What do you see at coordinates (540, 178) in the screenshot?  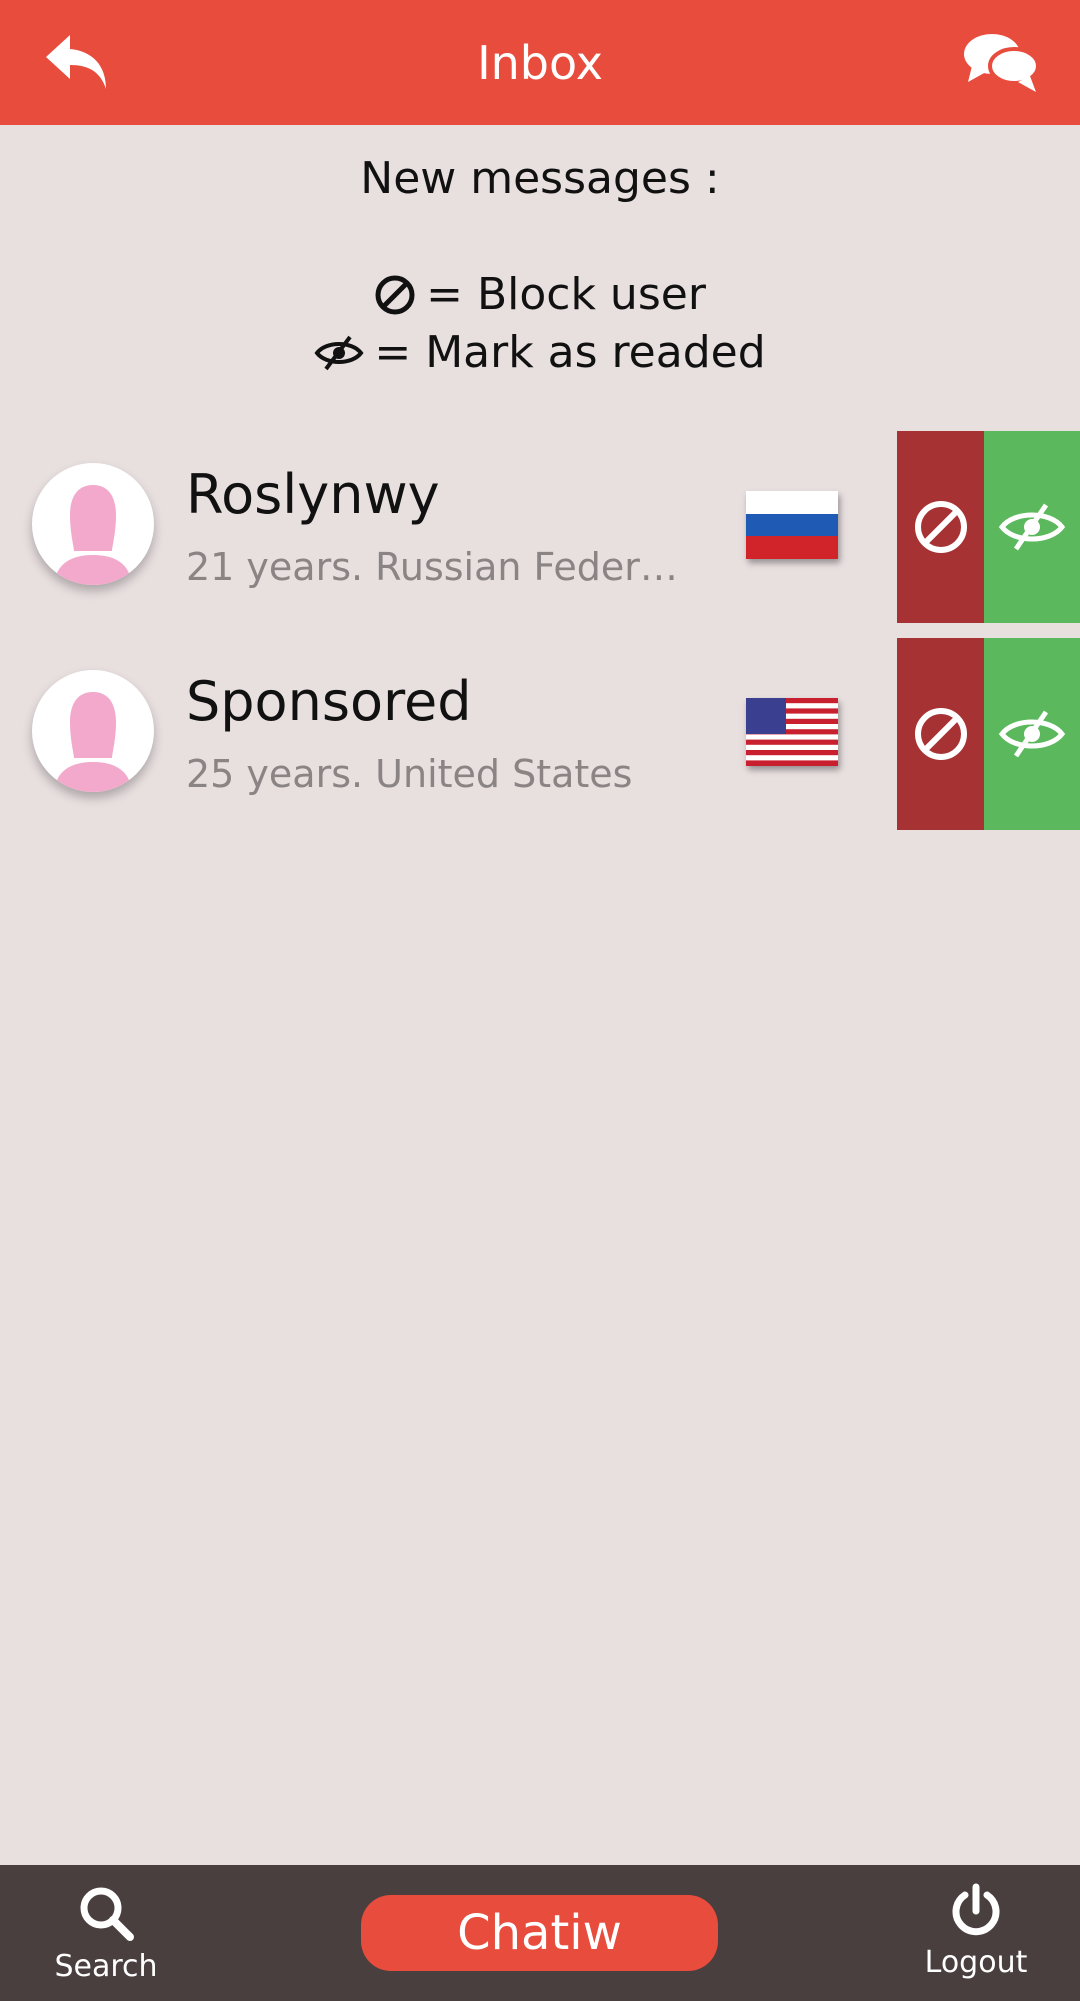 I see `new-messages-heading: New messages :` at bounding box center [540, 178].